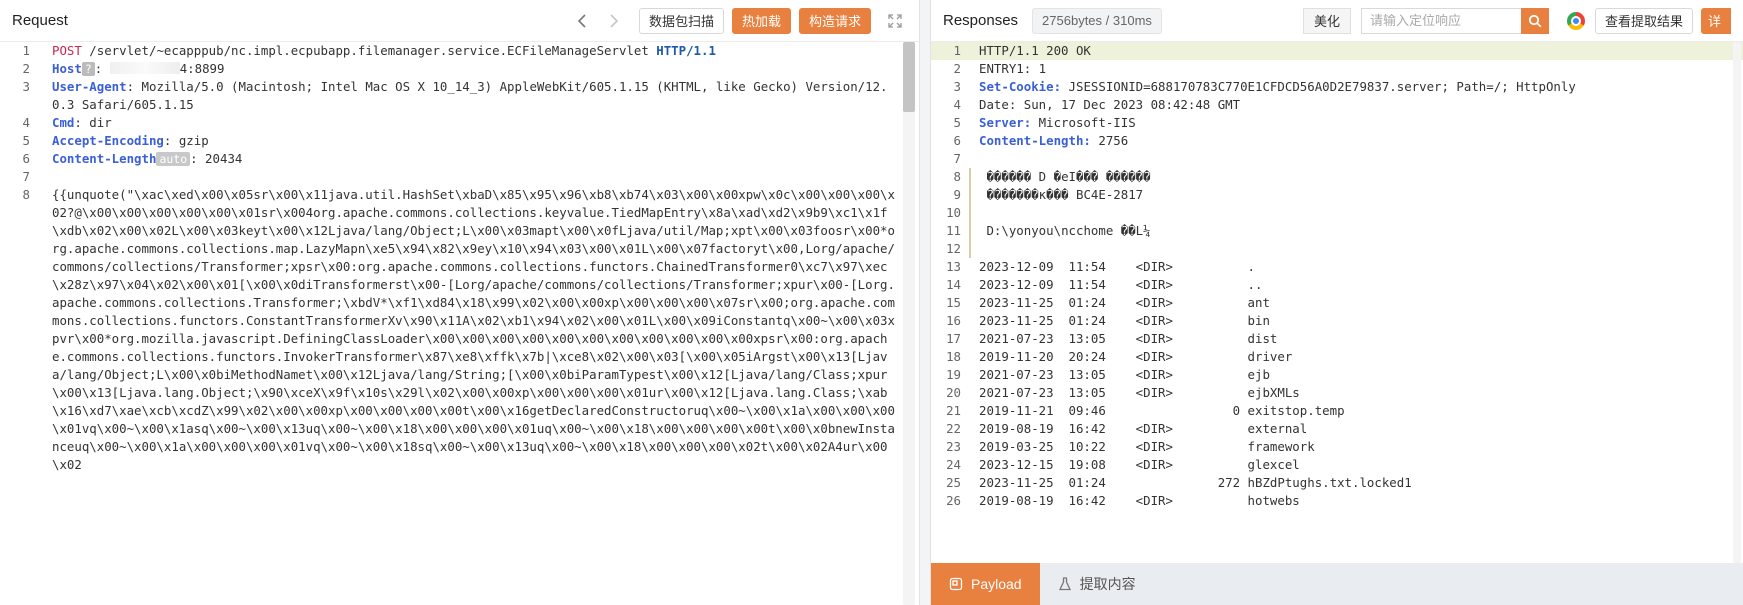 The image size is (1743, 605). I want to click on hot-load-button: 热加载, so click(761, 20).